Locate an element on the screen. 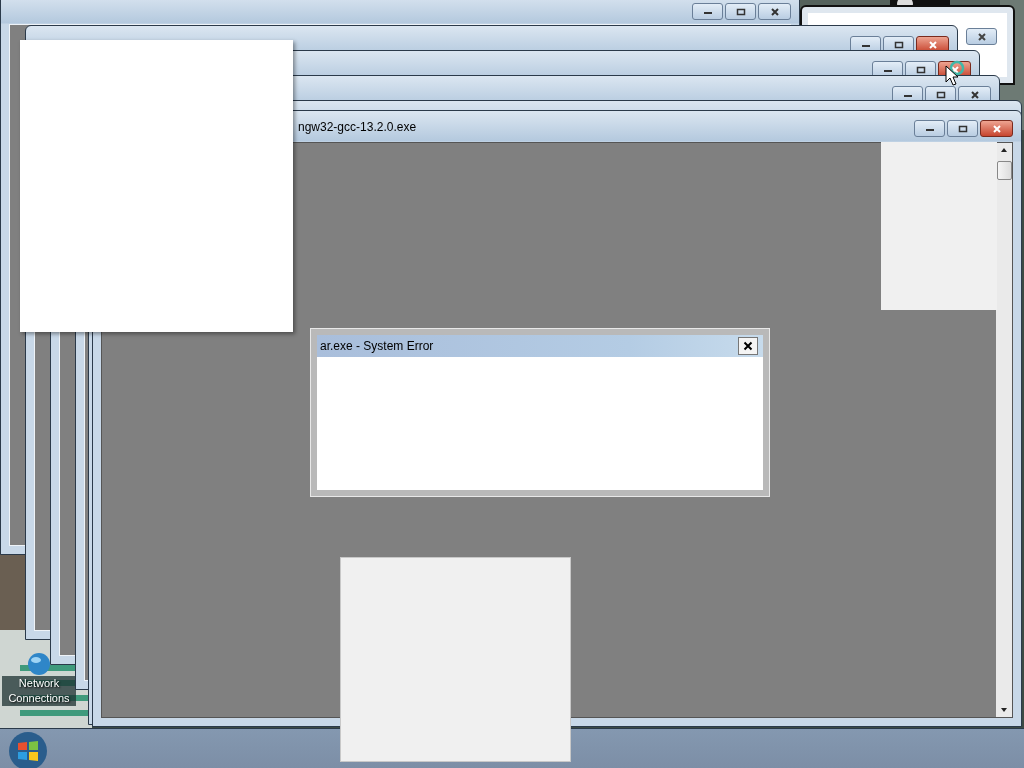 This screenshot has height=768, width=1024. globe-icon is located at coordinates (39, 664).